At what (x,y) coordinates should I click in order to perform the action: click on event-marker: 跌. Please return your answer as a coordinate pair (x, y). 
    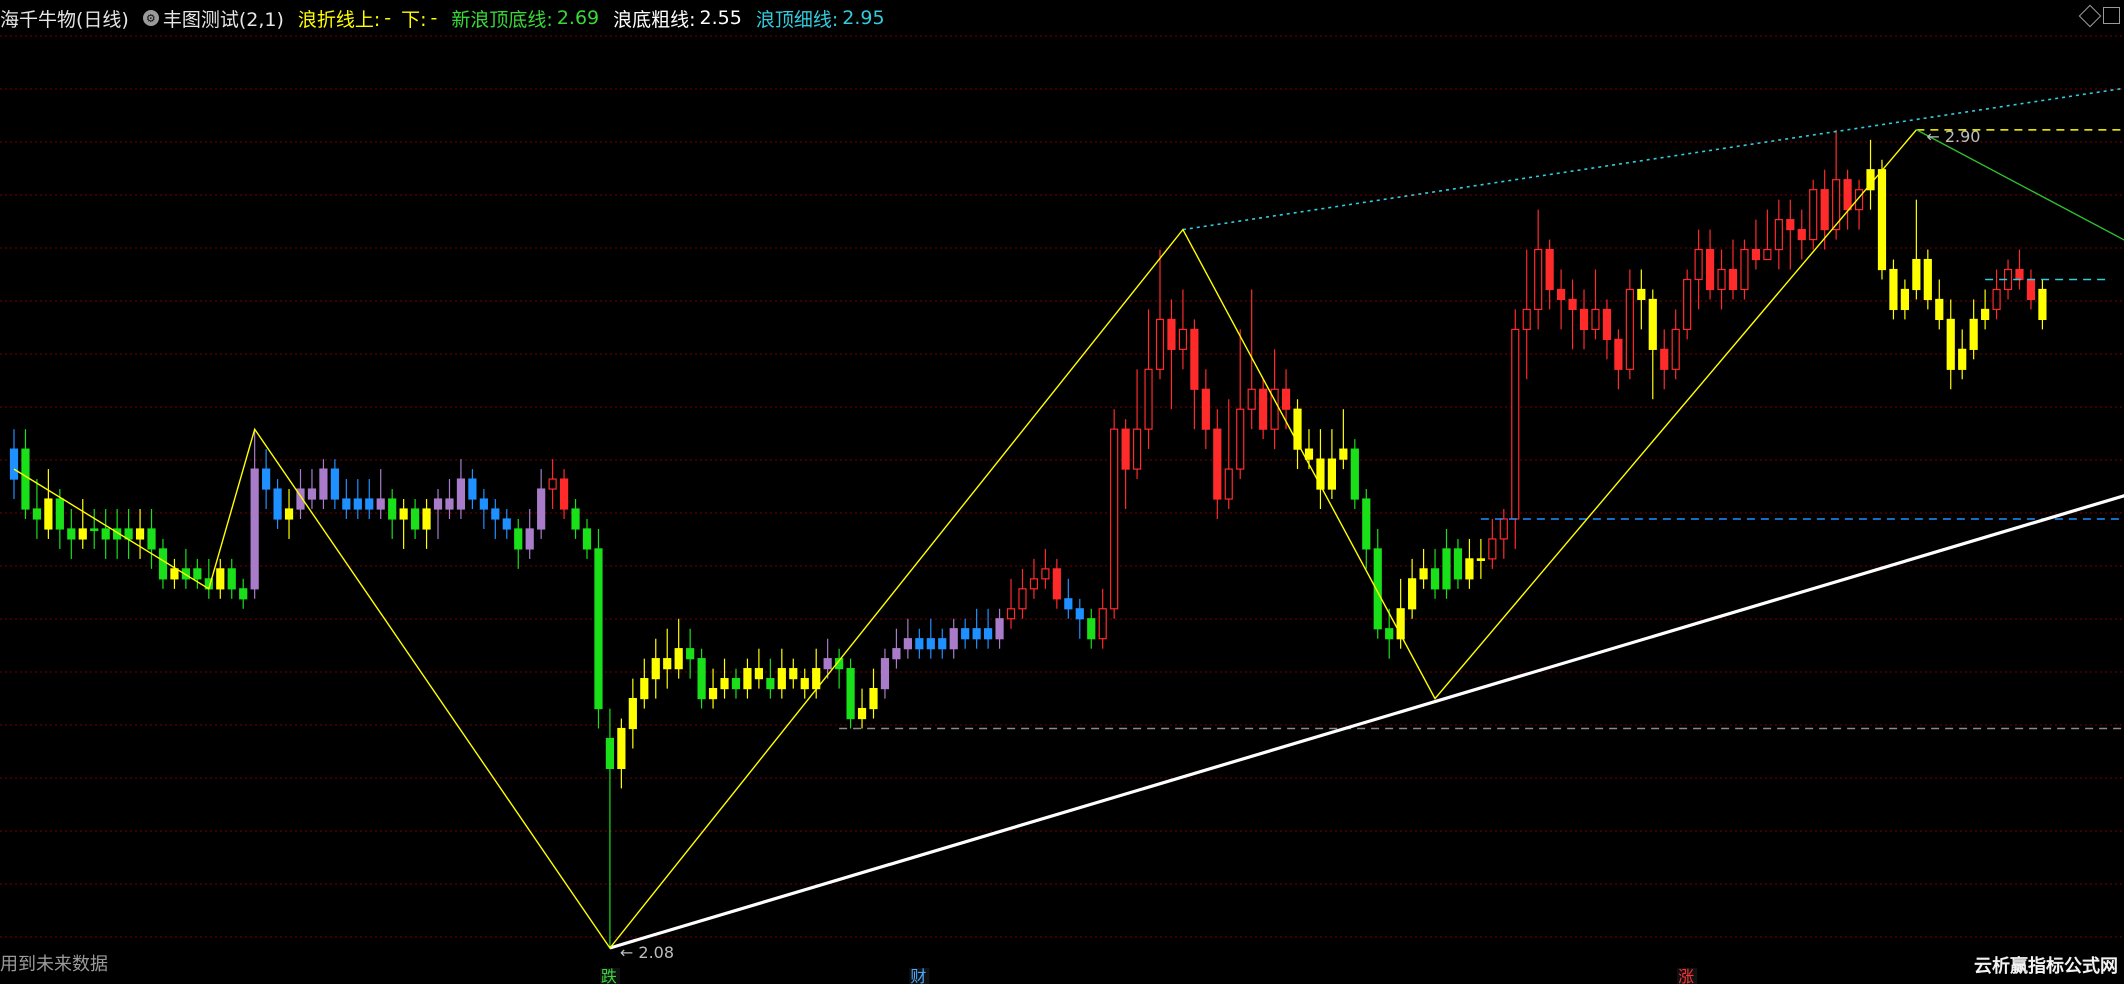
    Looking at the image, I should click on (609, 975).